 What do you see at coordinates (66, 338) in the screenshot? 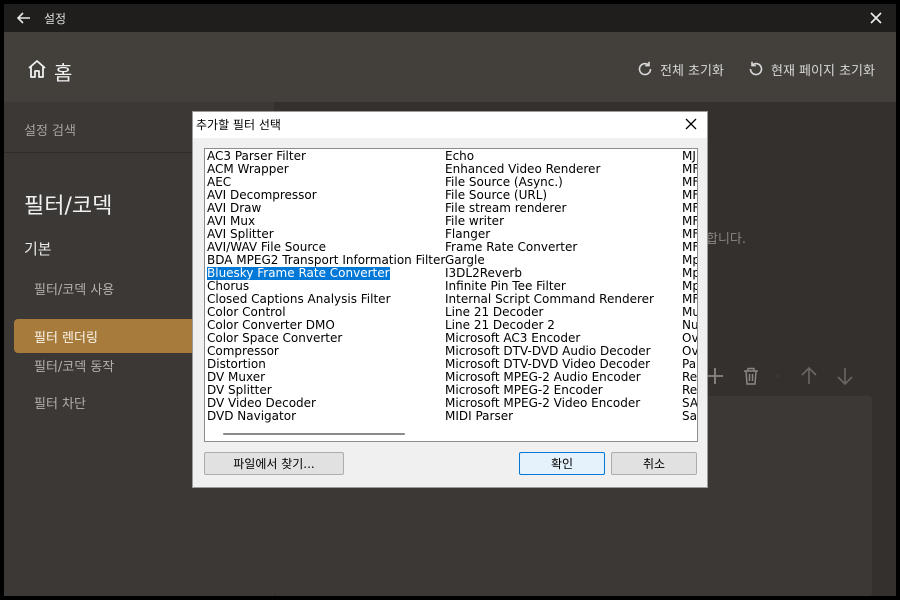
I see `sidebar-item-label: 필터 렌더링` at bounding box center [66, 338].